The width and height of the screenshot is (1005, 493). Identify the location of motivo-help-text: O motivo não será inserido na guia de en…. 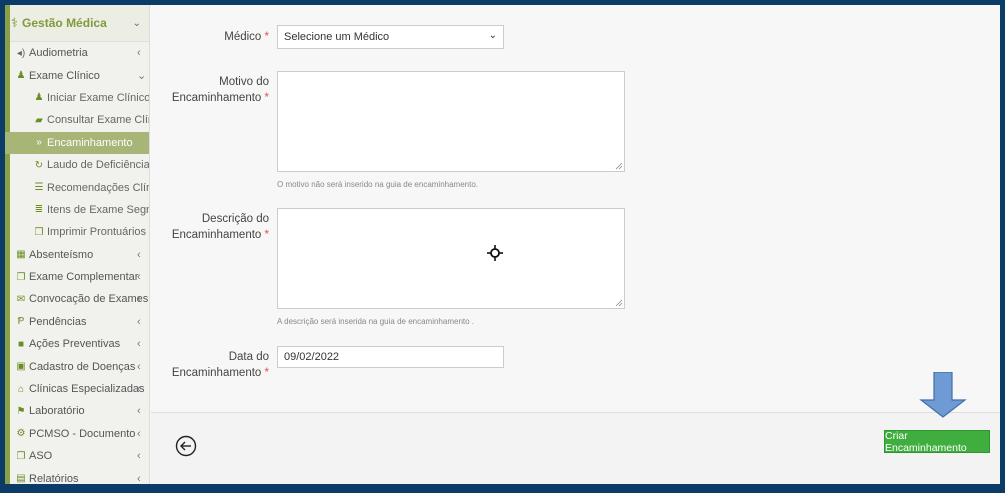
(378, 184).